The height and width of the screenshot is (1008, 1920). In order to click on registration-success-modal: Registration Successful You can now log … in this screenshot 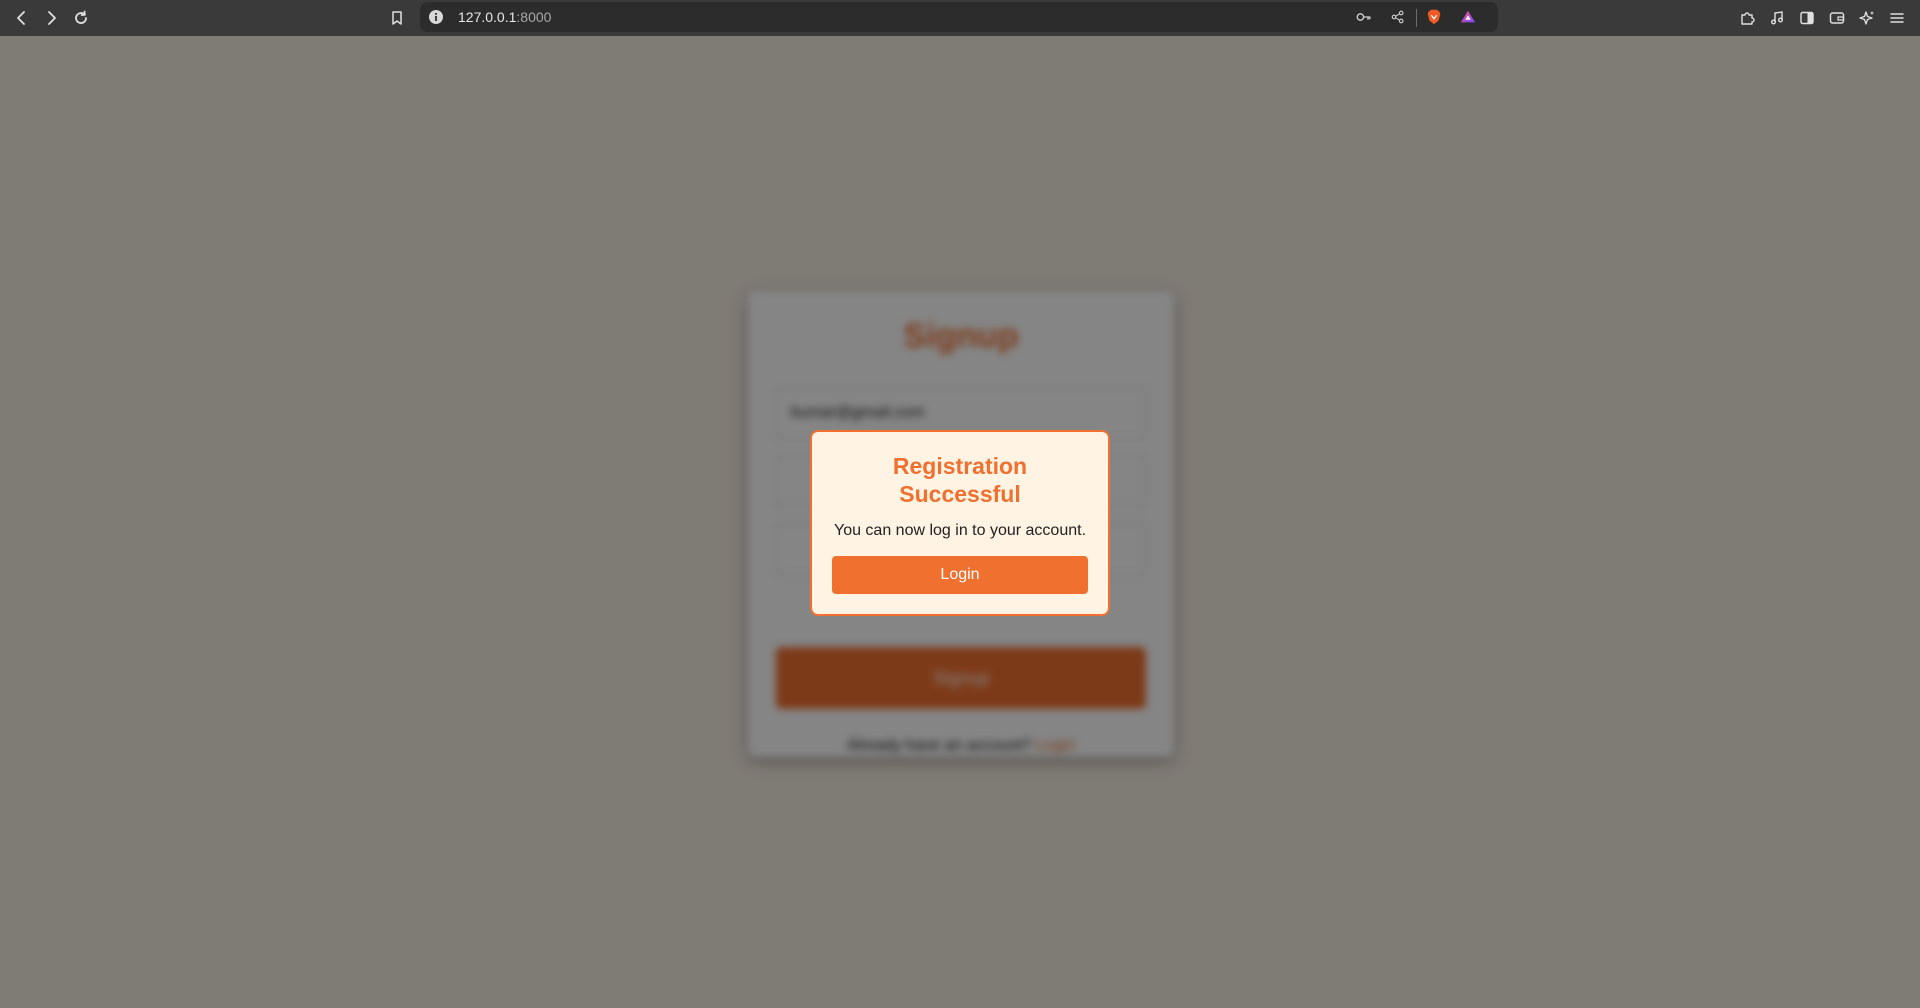, I will do `click(960, 523)`.